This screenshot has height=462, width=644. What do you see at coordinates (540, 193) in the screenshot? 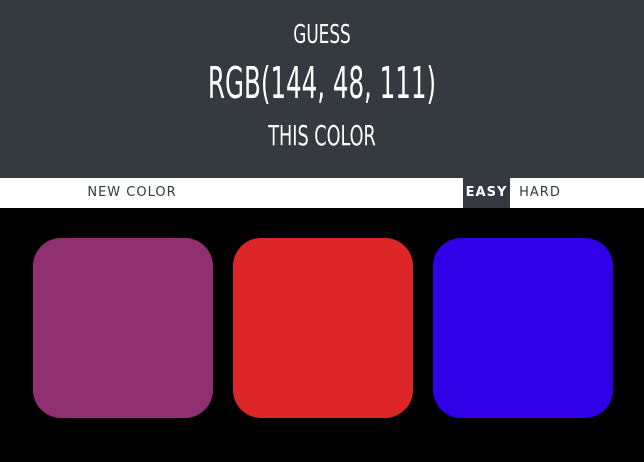
I see `hard-mode-button: HARD` at bounding box center [540, 193].